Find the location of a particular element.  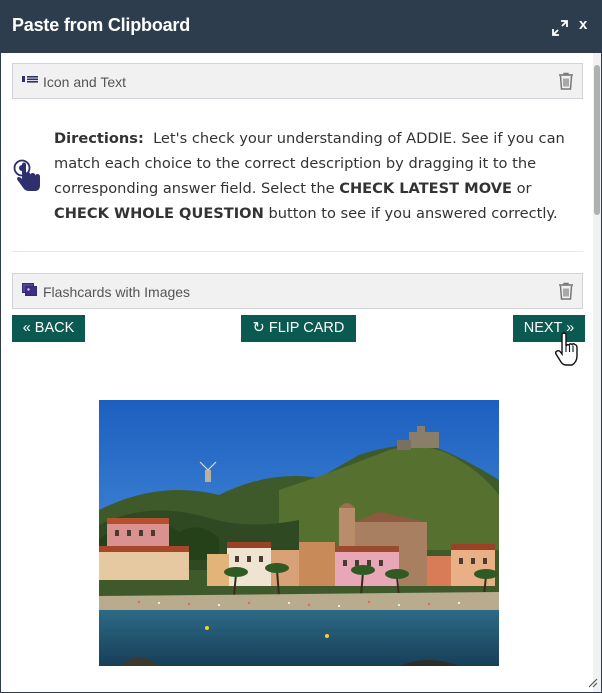

refresh-icon: ↻ is located at coordinates (258, 328).